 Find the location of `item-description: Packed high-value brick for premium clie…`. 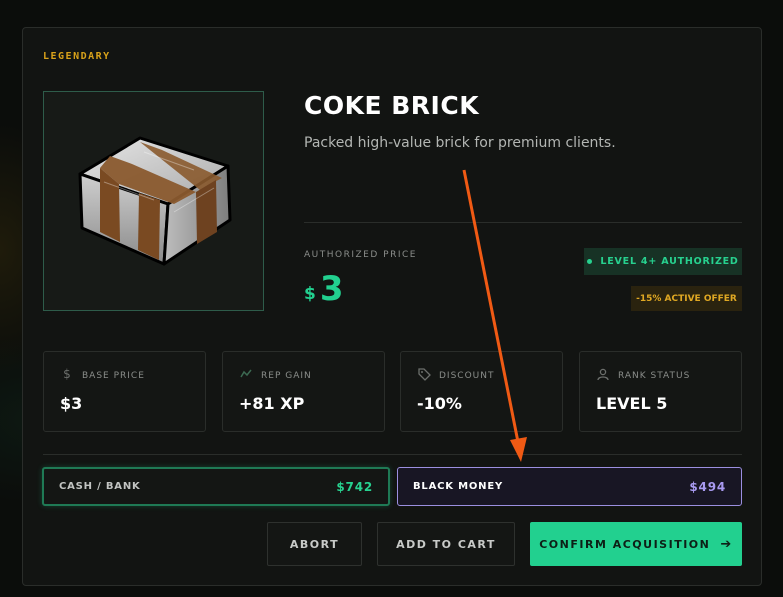

item-description: Packed high-value brick for premium clie… is located at coordinates (460, 143).